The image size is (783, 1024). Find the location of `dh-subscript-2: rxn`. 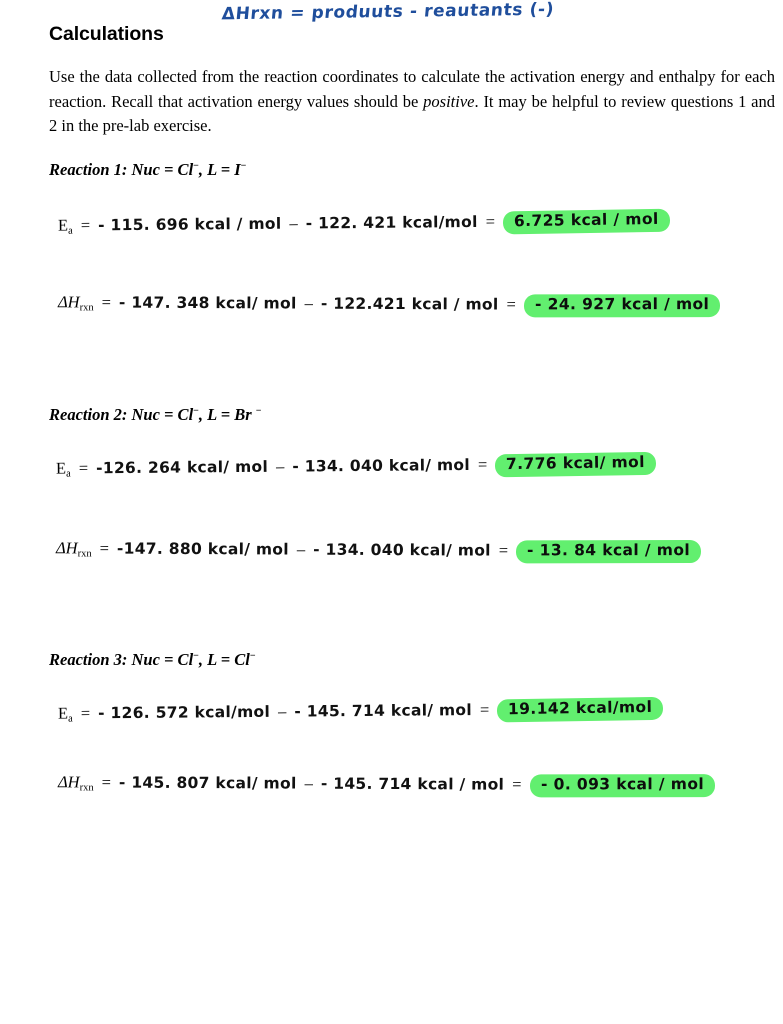

dh-subscript-2: rxn is located at coordinates (84, 554).